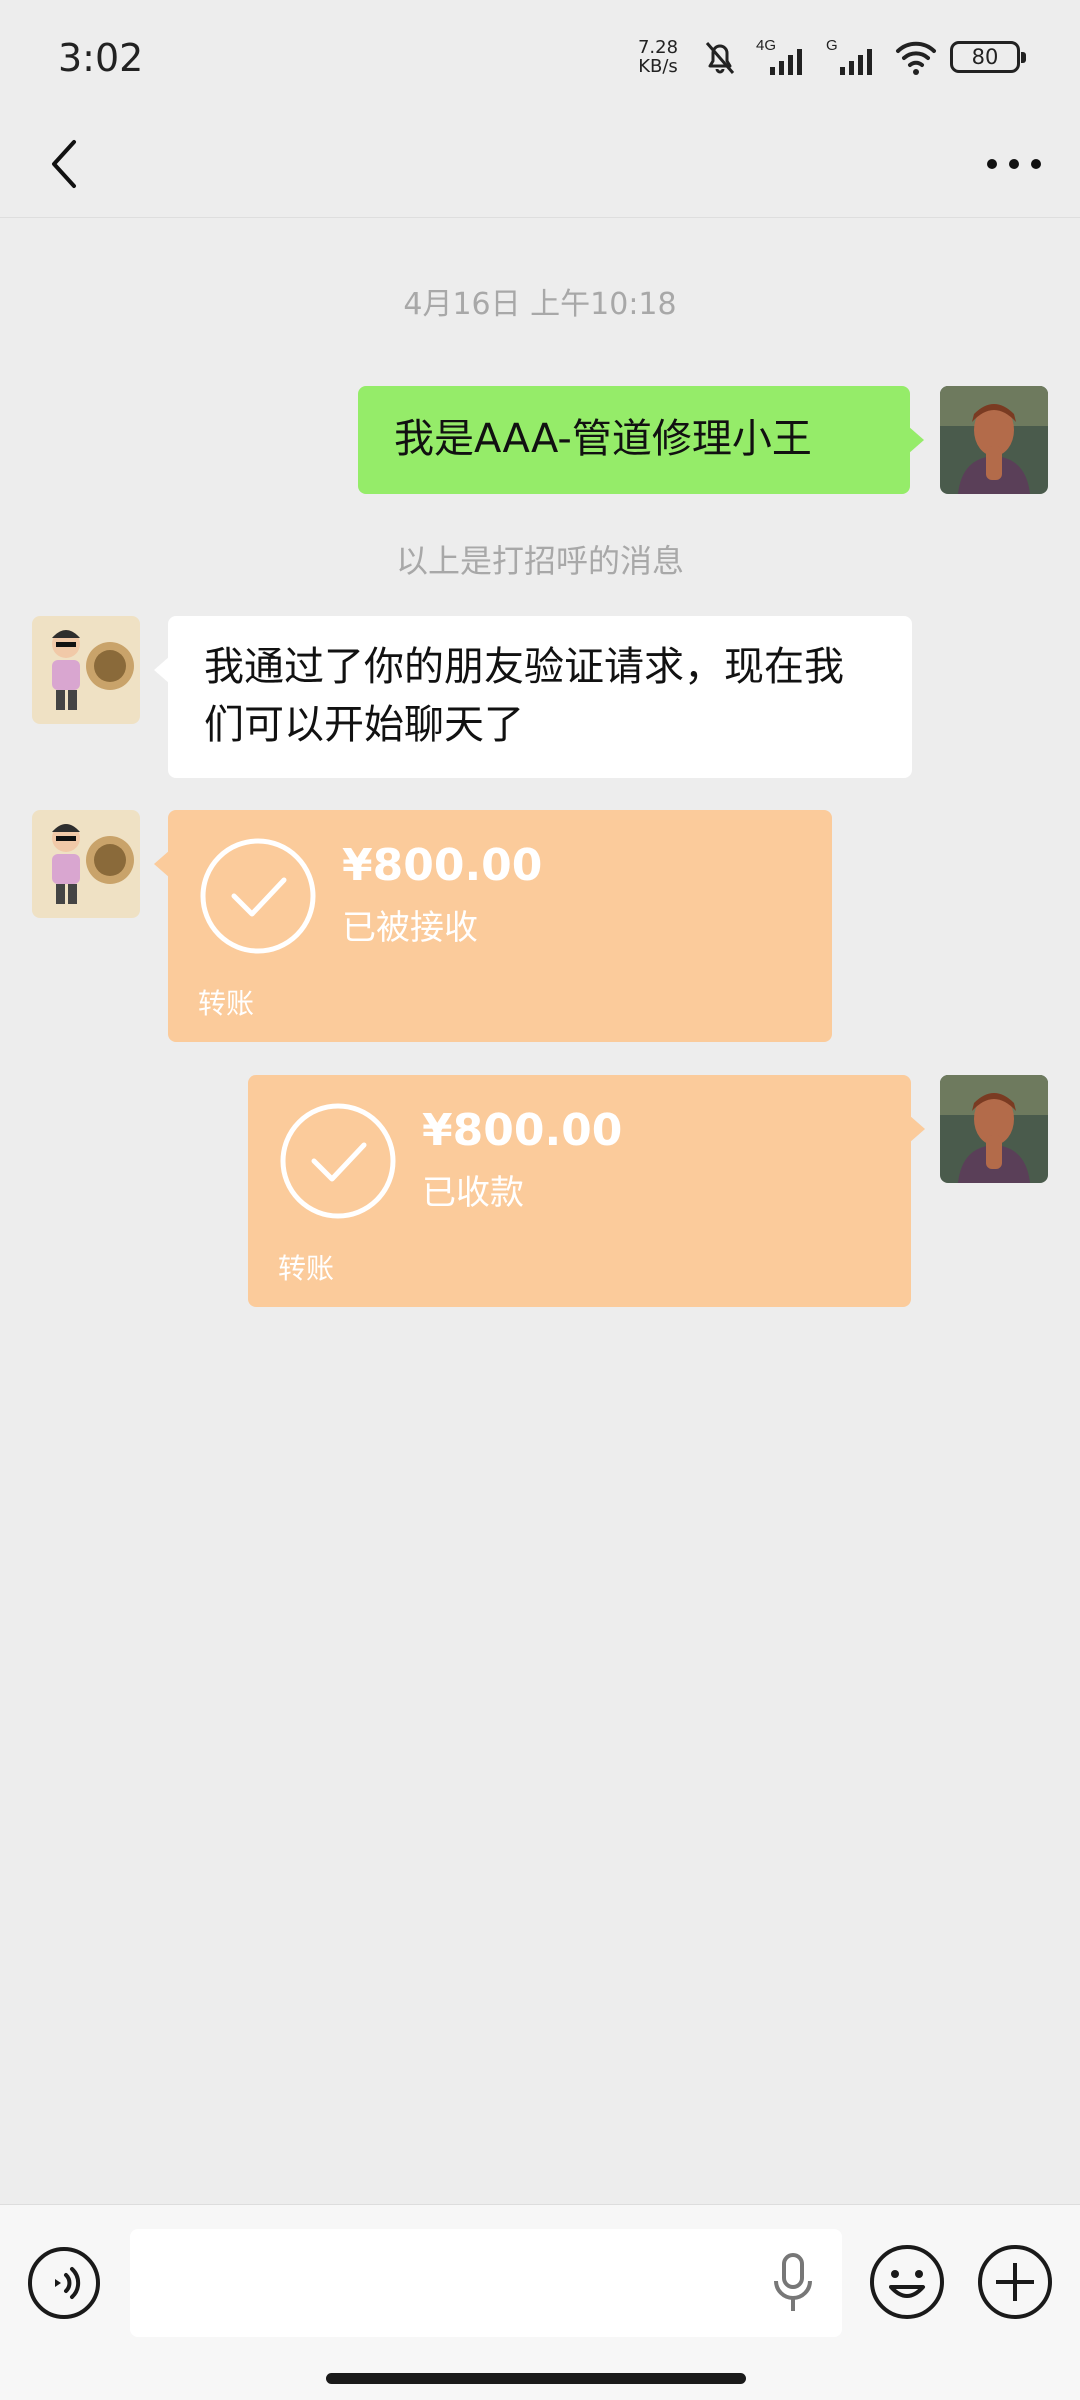 The width and height of the screenshot is (1080, 2400). I want to click on chevron-left-icon, so click(64, 164).